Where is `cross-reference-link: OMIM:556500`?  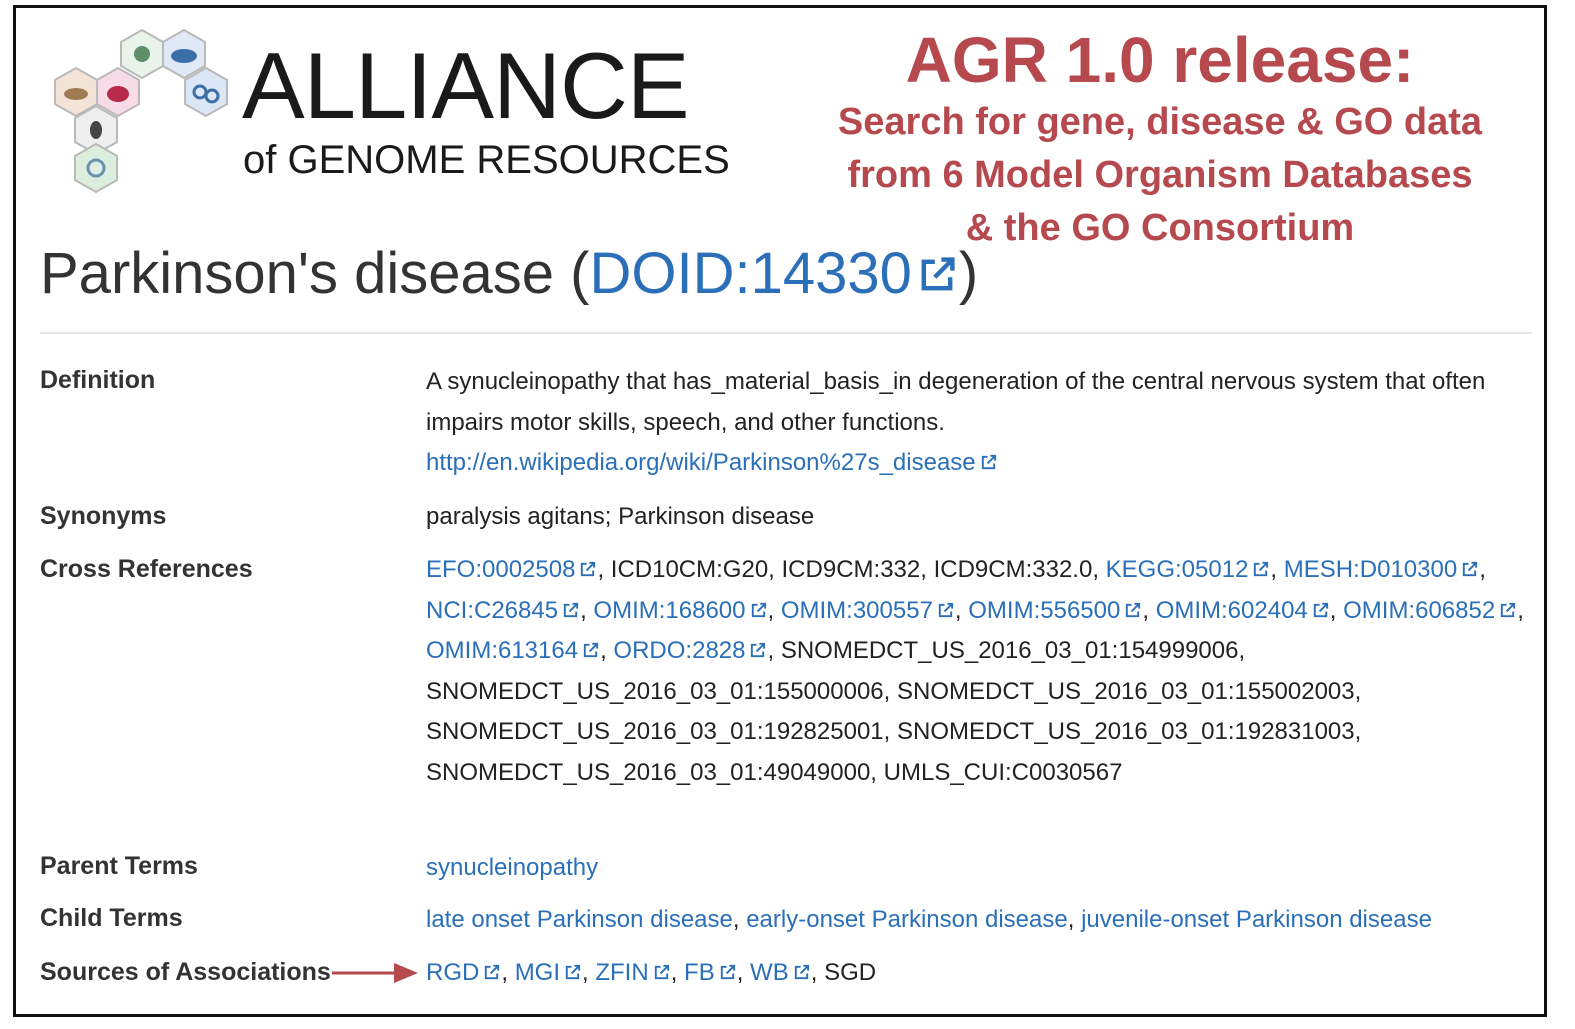 cross-reference-link: OMIM:556500 is located at coordinates (1055, 610).